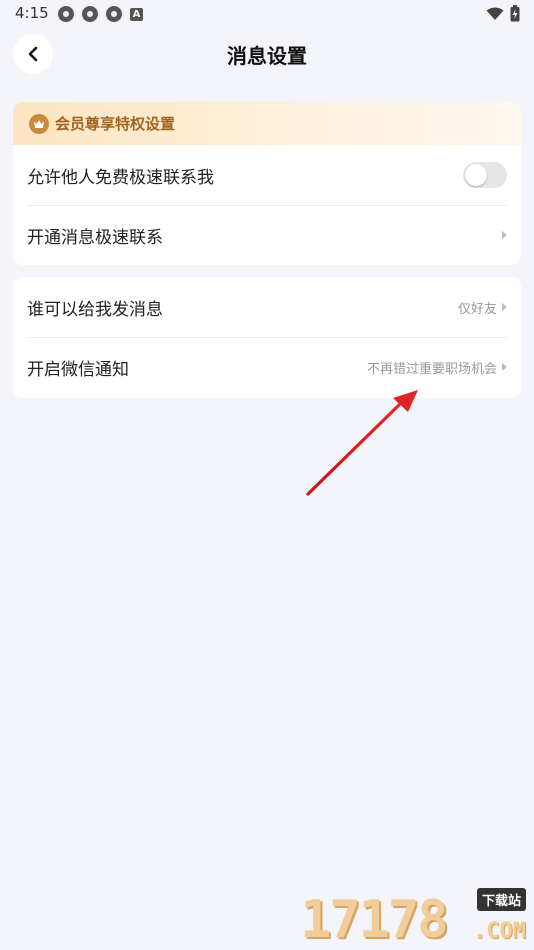  I want to click on row-value: 不再错过重要职场机会, so click(431, 369).